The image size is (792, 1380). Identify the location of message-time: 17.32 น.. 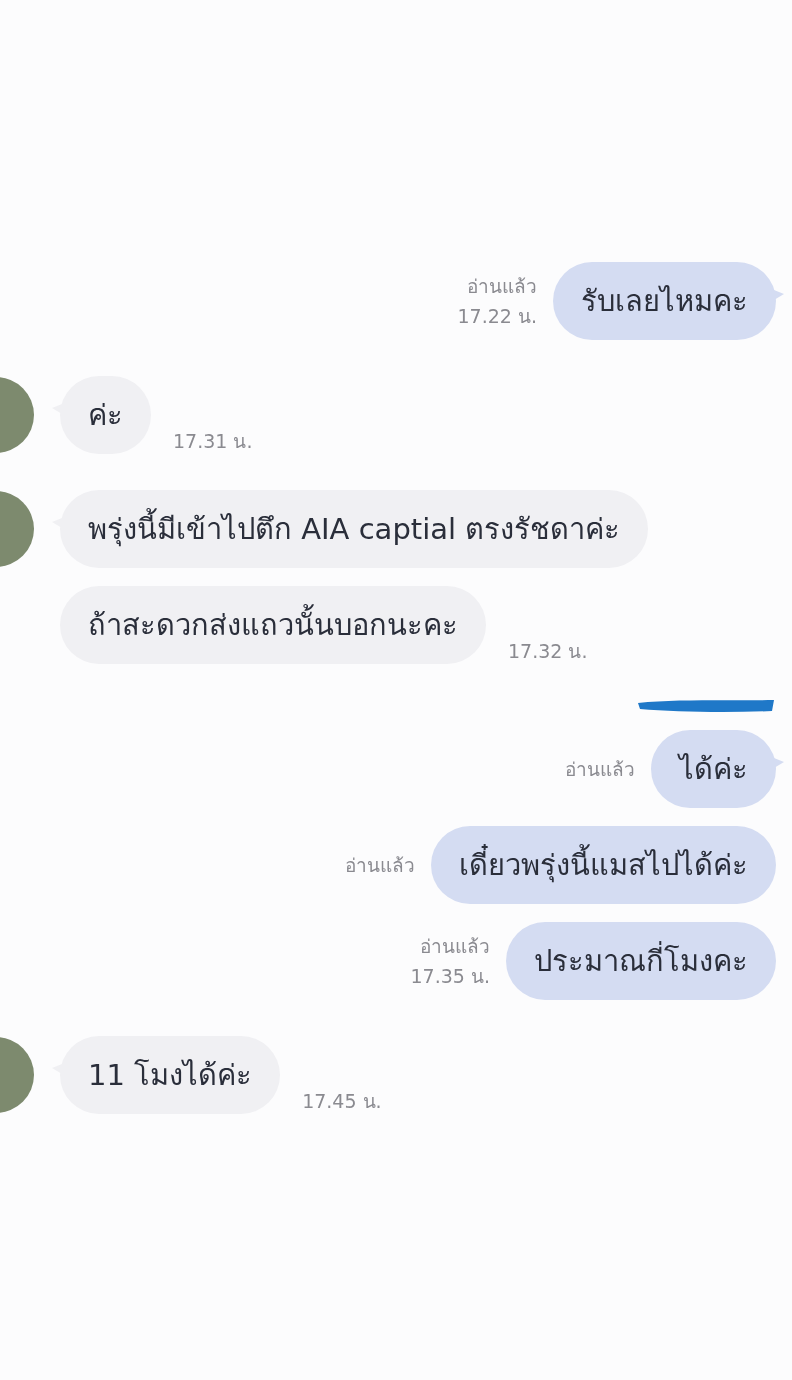
(548, 651).